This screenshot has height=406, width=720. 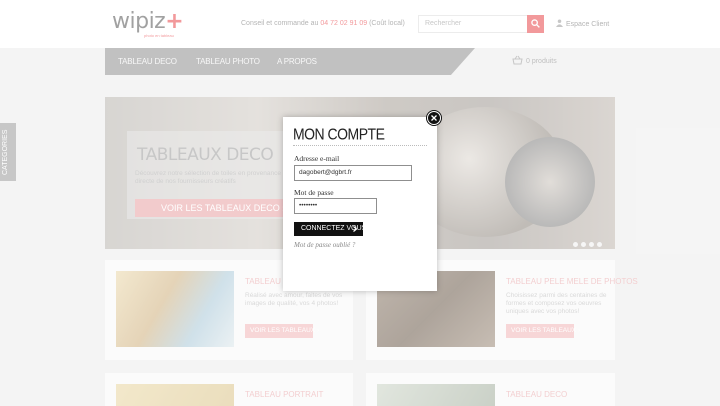 What do you see at coordinates (314, 192) in the screenshot?
I see `password-label: Mot de passe` at bounding box center [314, 192].